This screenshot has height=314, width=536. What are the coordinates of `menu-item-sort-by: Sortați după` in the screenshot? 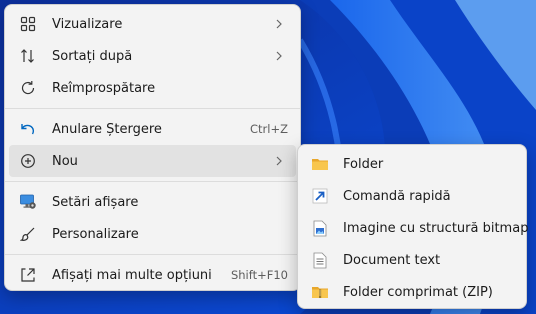 It's located at (152, 56).